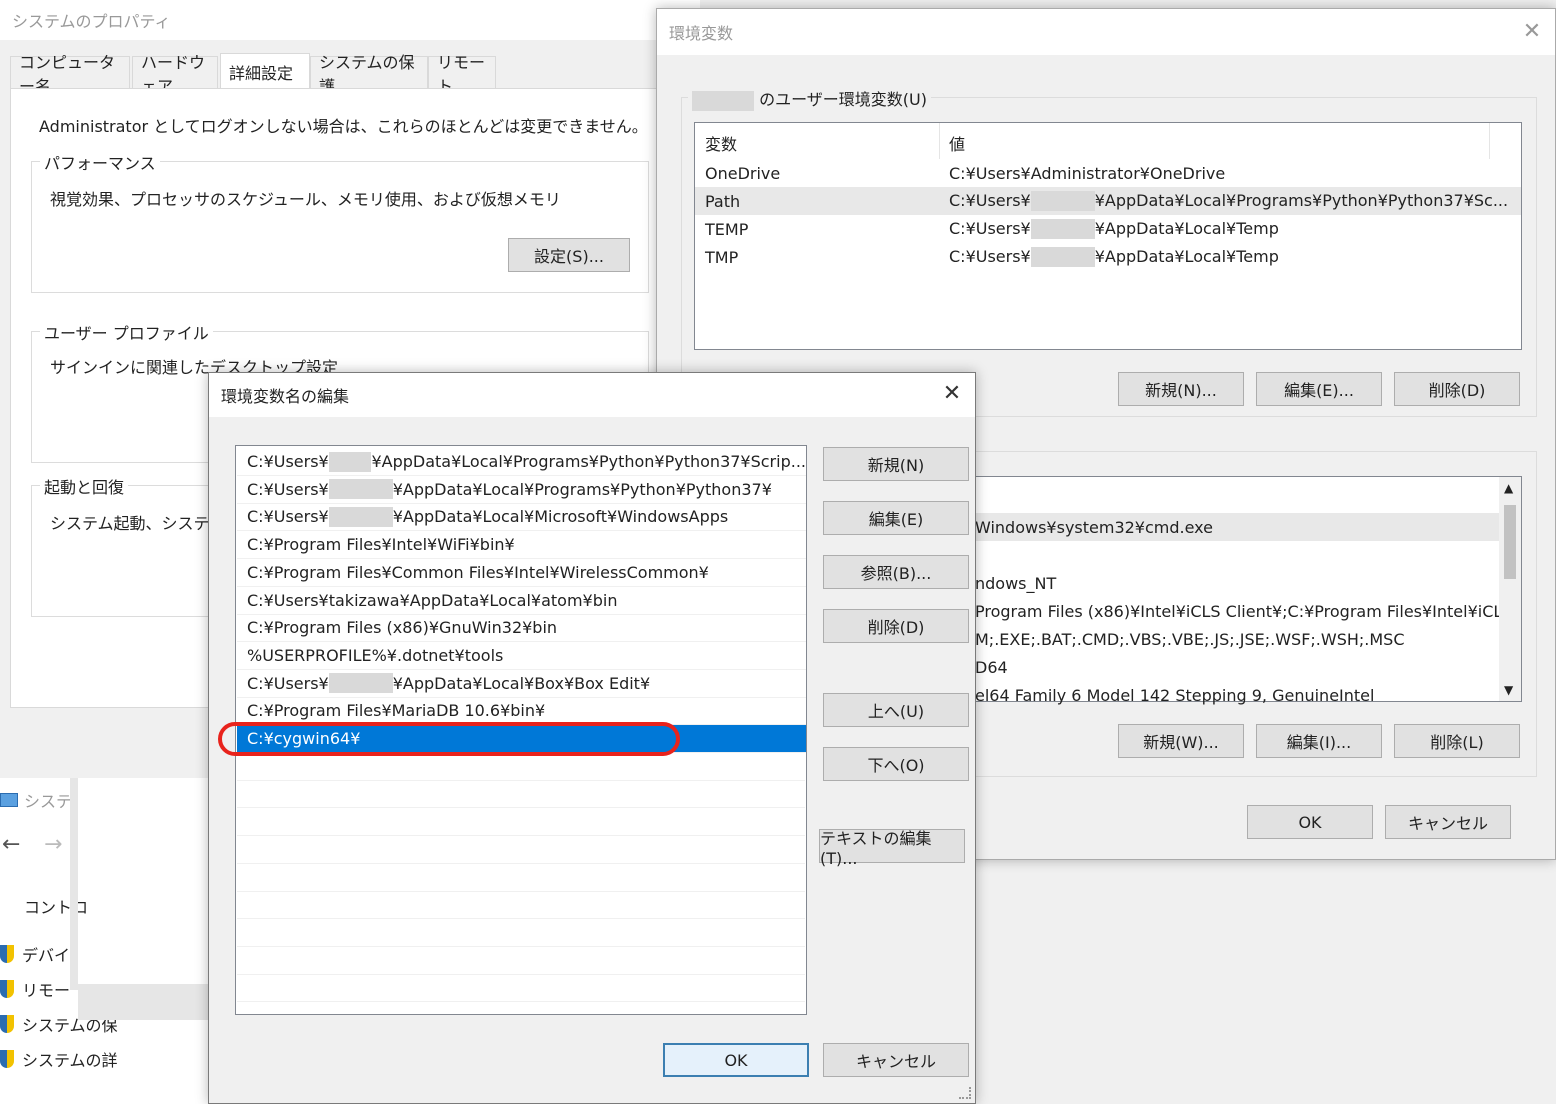  I want to click on user-vars-legend: のユーザー環境変数(U), so click(809, 98).